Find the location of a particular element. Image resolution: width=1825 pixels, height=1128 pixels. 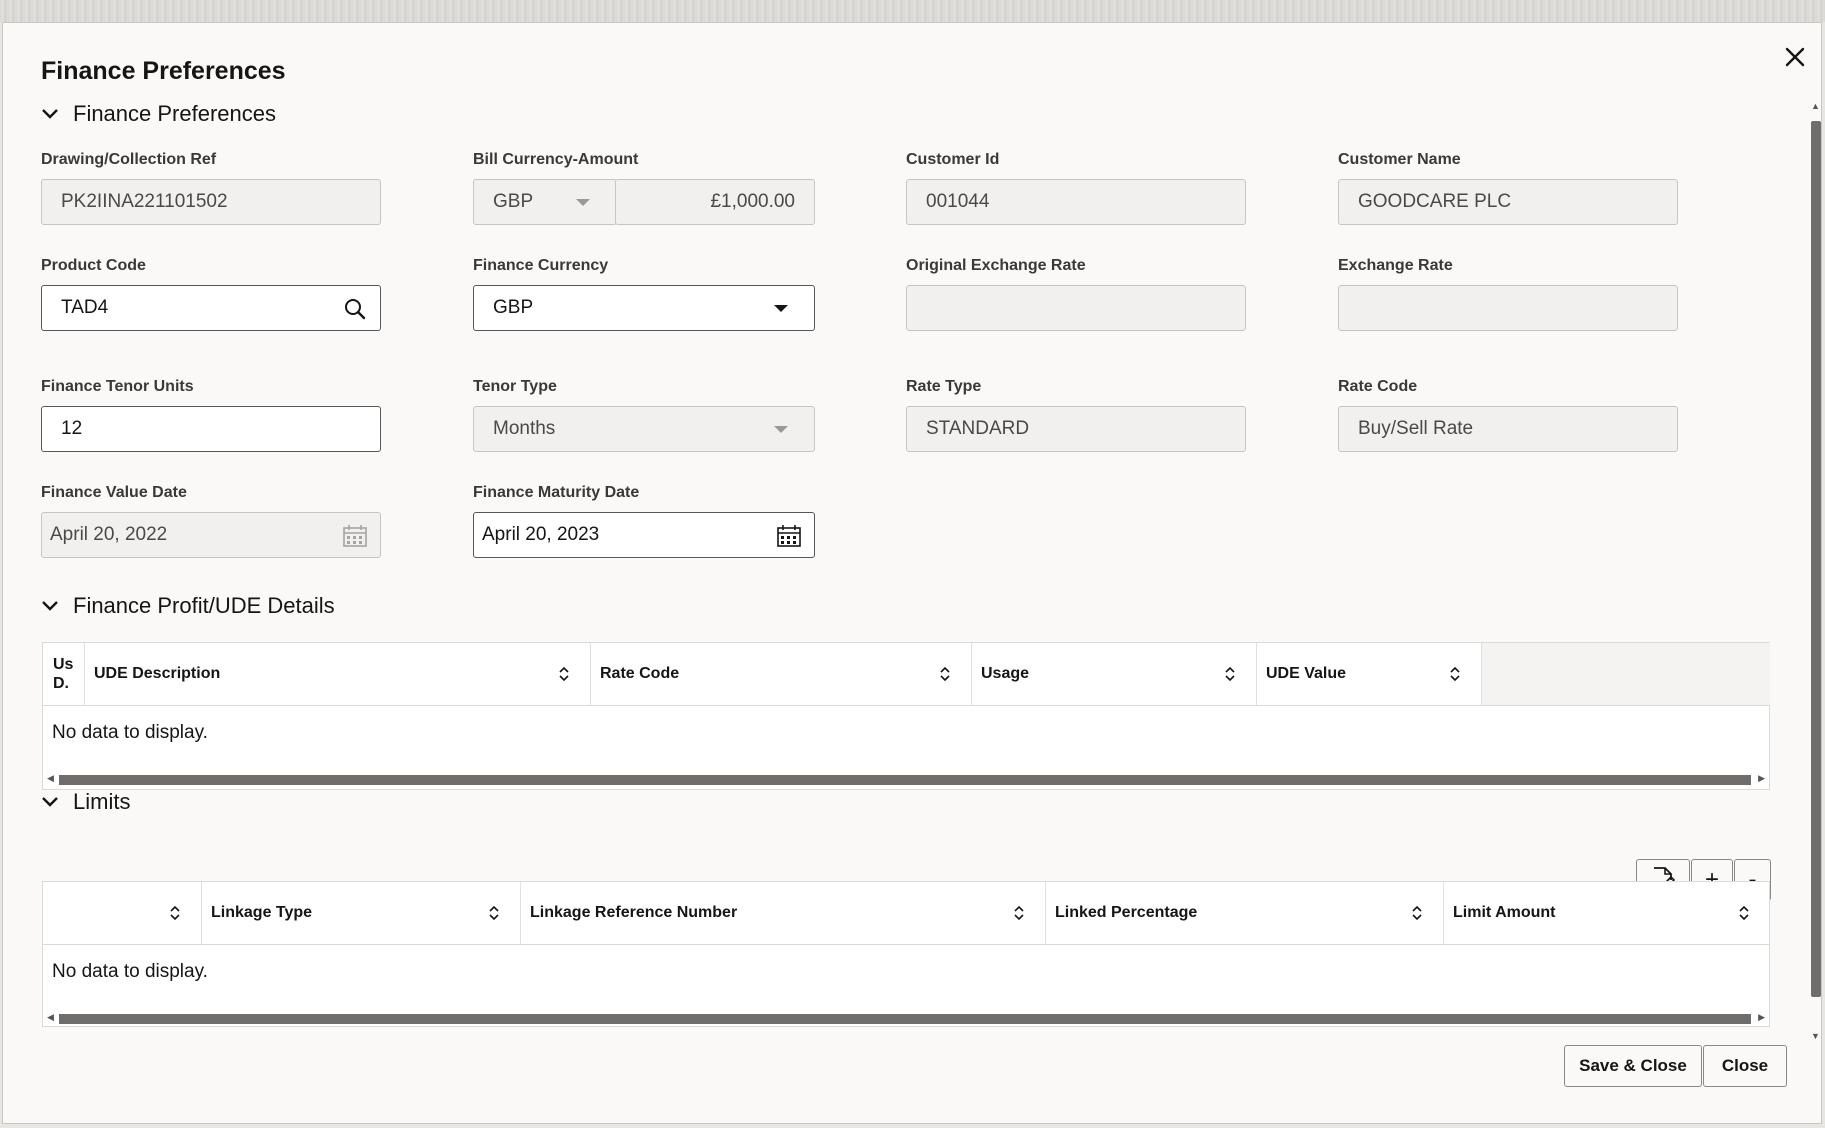

search-icon is located at coordinates (355, 309).